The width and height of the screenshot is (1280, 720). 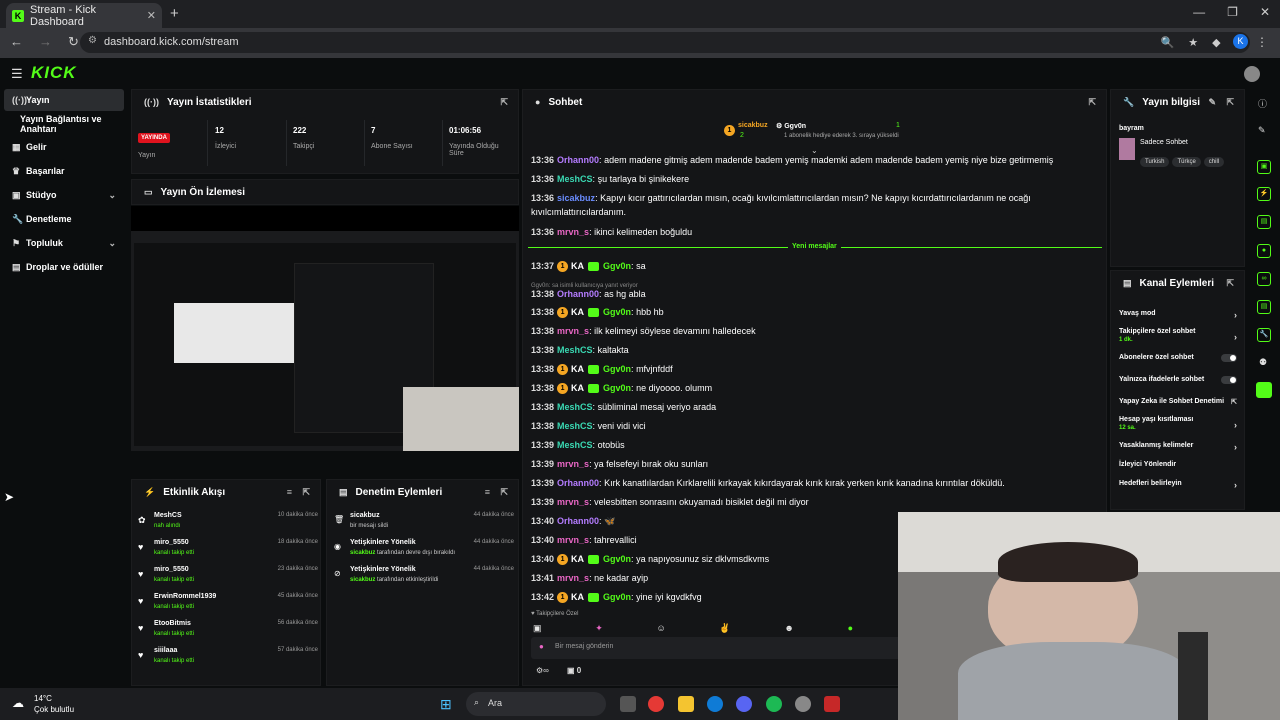 I want to click on link-icon: ∞, so click(x=1264, y=279).